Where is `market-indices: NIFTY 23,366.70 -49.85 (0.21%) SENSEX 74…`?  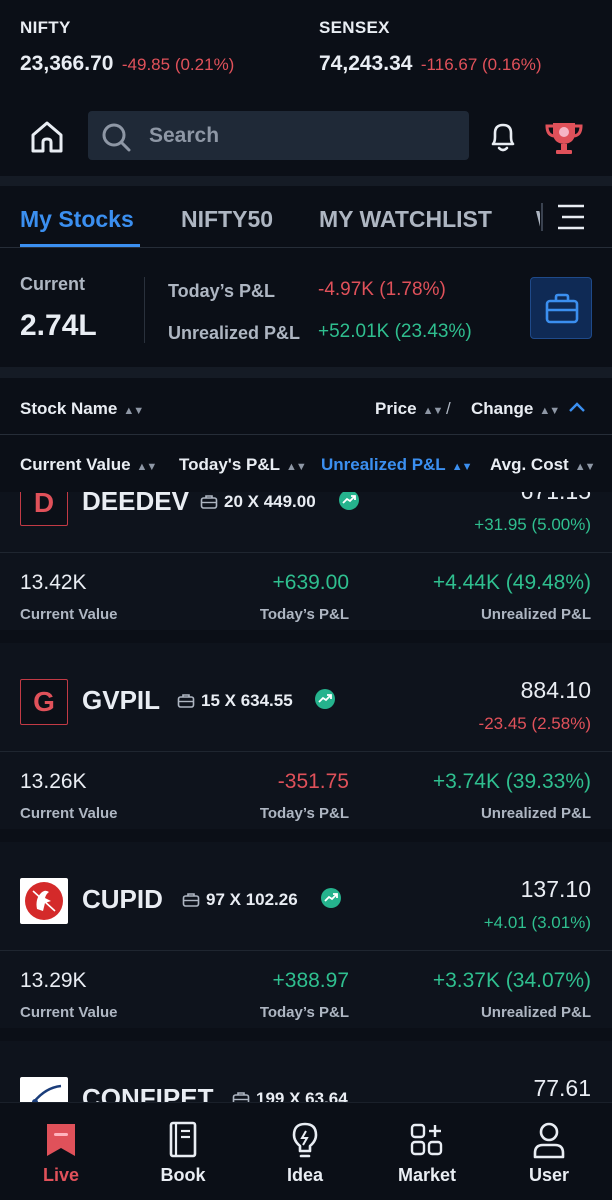
market-indices: NIFTY 23,366.70 -49.85 (0.21%) SENSEX 74… is located at coordinates (306, 50).